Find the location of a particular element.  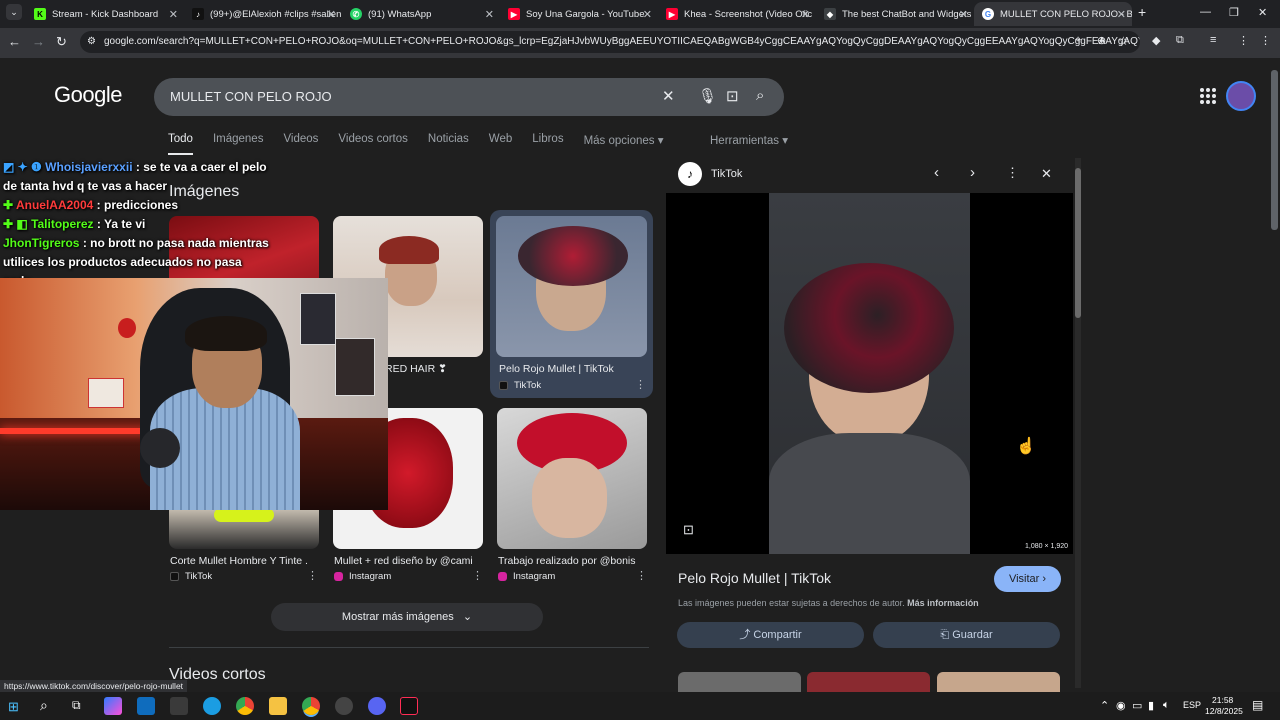

edge-icon is located at coordinates (212, 706).